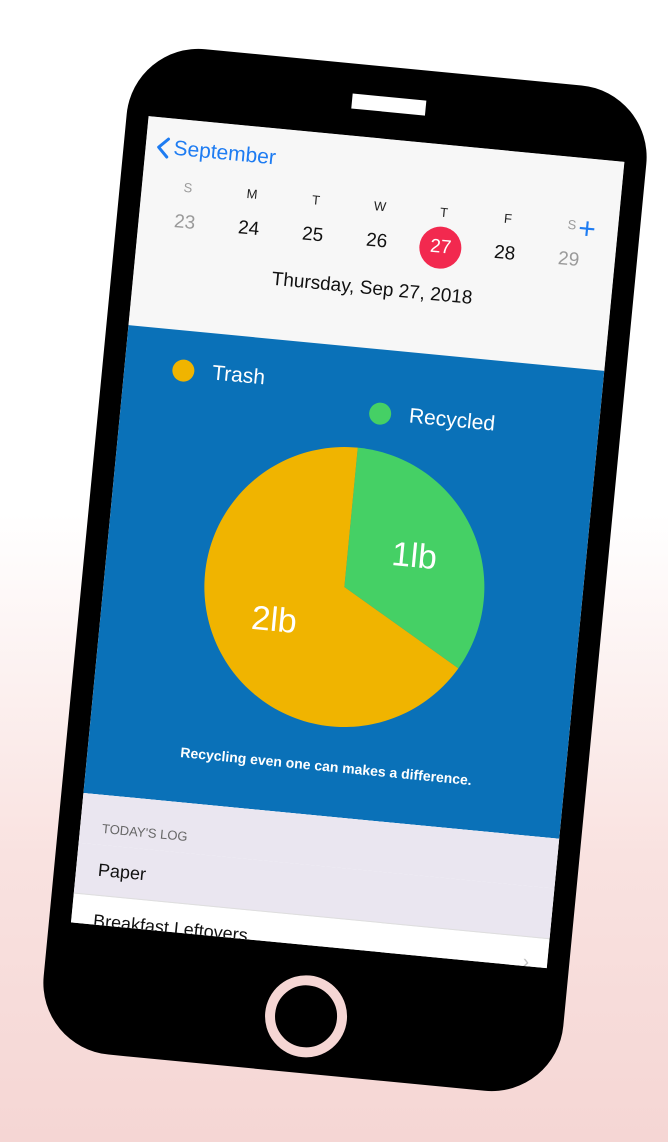 The height and width of the screenshot is (1142, 668). I want to click on legend-trash-label: Trash, so click(239, 375).